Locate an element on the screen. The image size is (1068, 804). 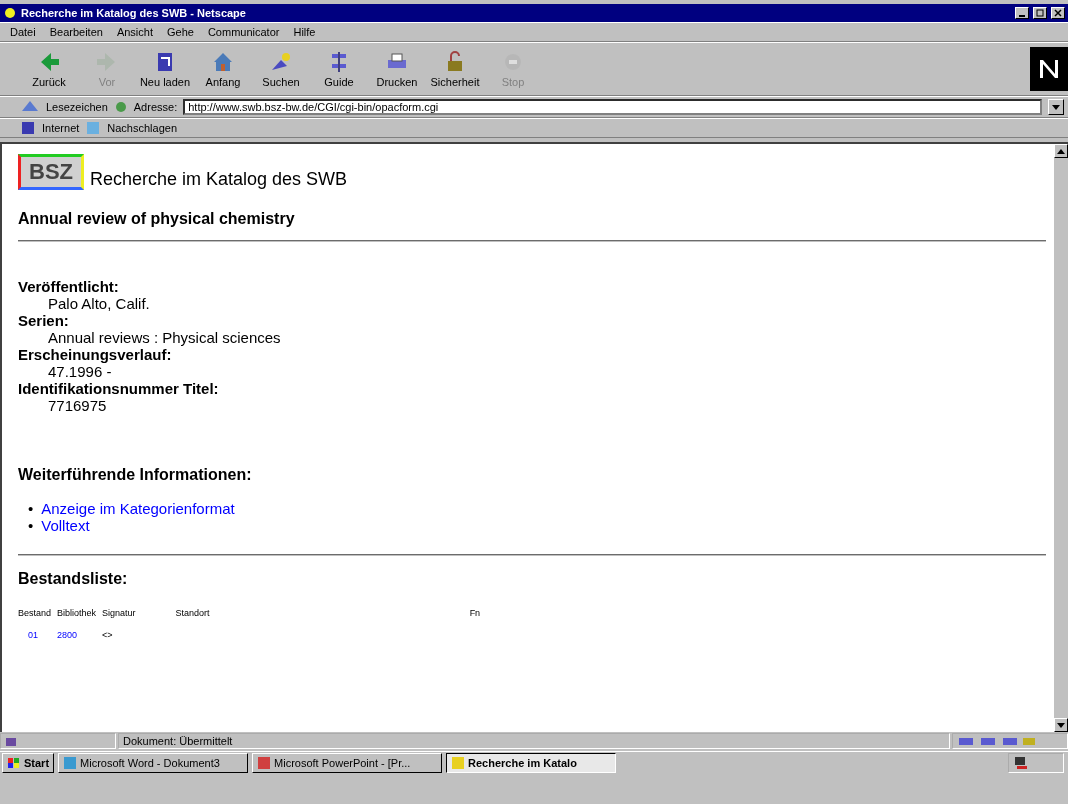
netscape-logo is located at coordinates (1049, 69).